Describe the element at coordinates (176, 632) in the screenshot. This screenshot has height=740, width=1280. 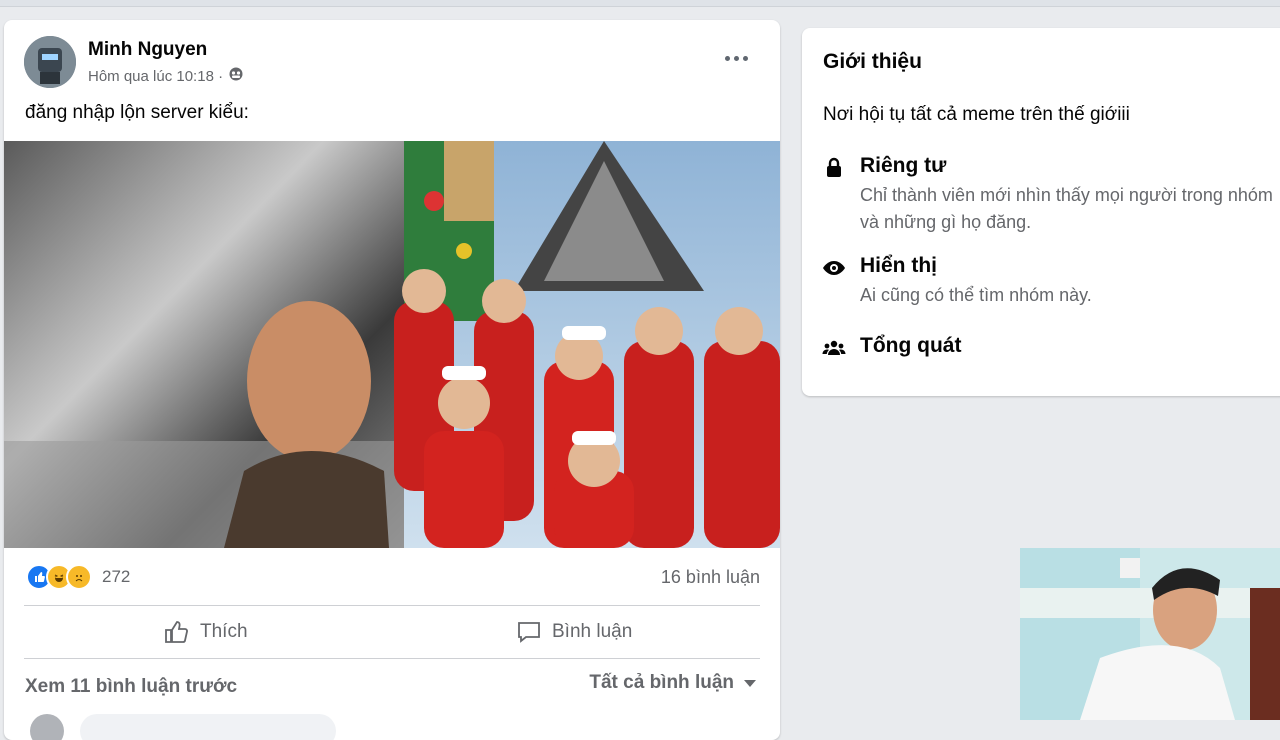
I see `thumbs-up-icon` at that location.